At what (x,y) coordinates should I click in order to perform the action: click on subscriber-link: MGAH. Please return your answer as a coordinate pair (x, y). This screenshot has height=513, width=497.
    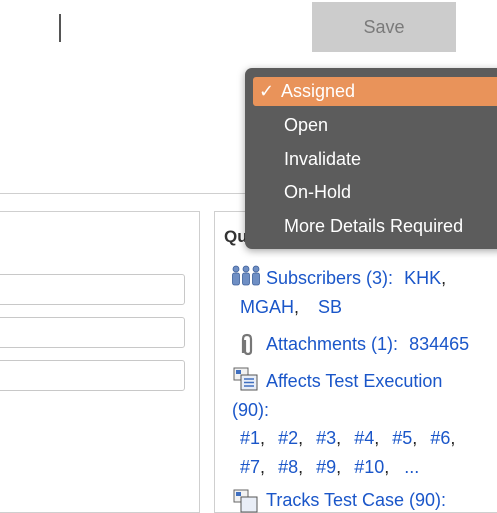
    Looking at the image, I should click on (267, 307).